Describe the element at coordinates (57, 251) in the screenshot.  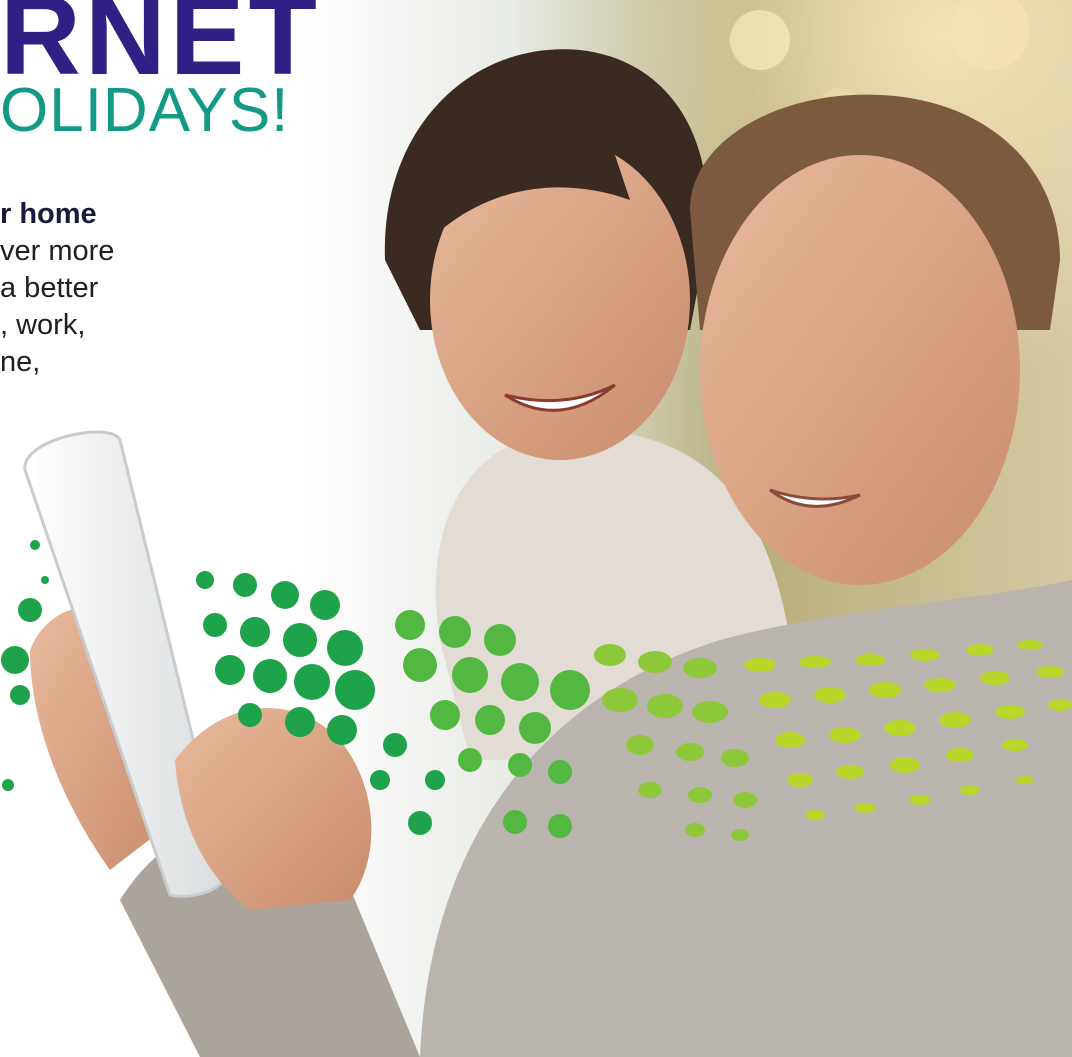
I see `body-line: ver more` at that location.